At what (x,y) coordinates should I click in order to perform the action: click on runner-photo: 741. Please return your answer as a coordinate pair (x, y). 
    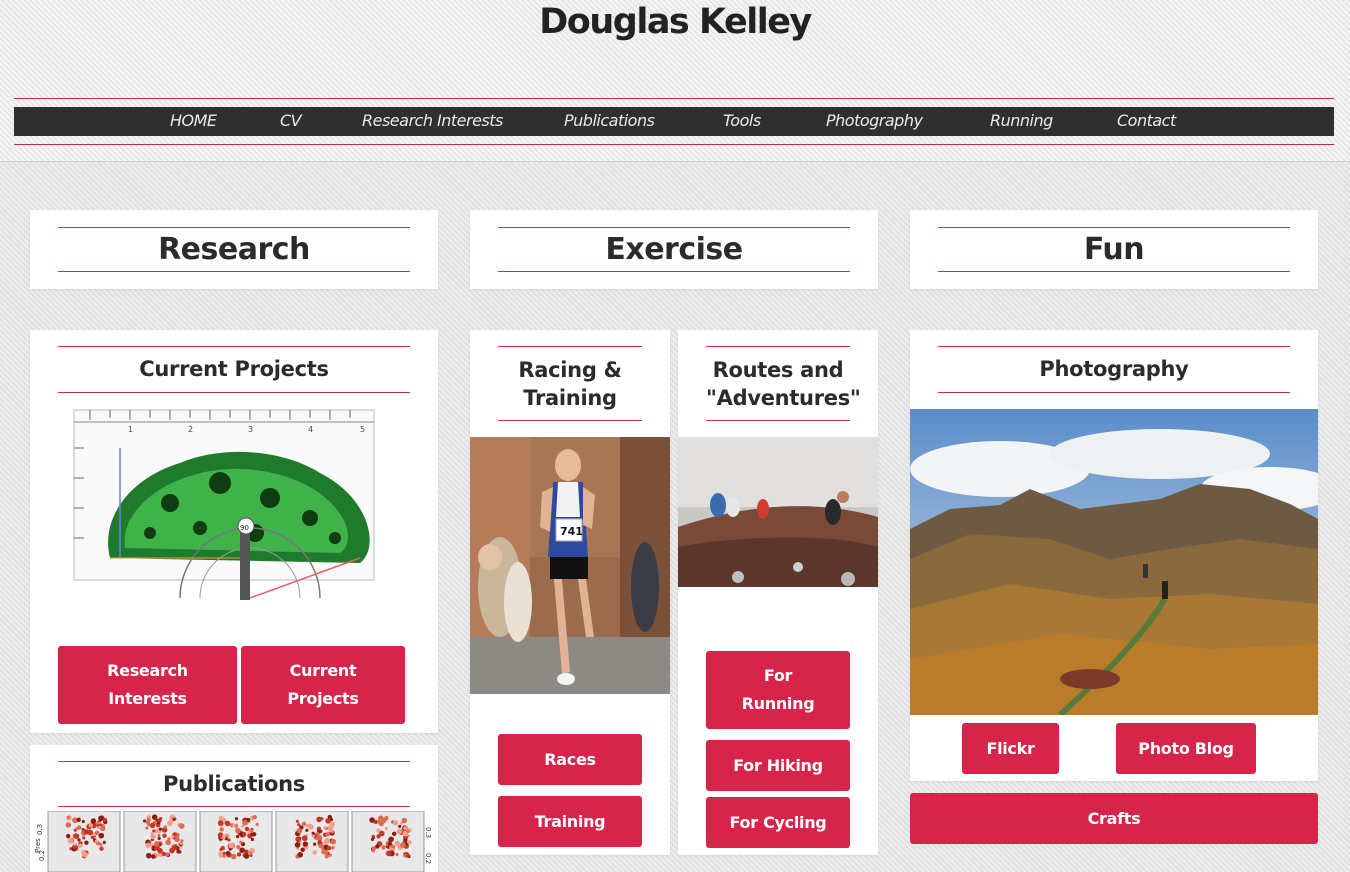
    Looking at the image, I should click on (570, 565).